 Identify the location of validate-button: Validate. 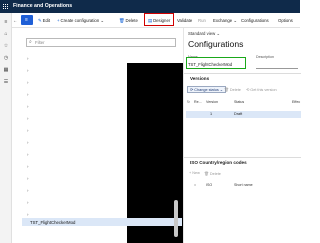
(184, 20).